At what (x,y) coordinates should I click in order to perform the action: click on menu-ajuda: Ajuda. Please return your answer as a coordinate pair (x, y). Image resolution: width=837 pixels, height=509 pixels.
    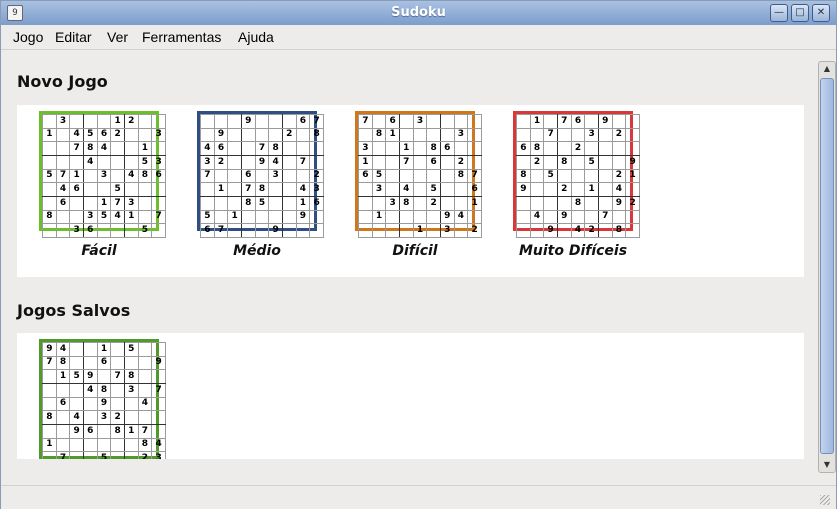
    Looking at the image, I should click on (256, 37).